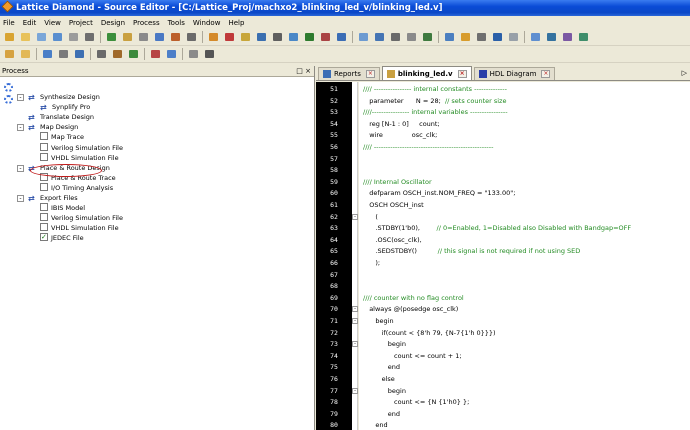 Image resolution: width=690 pixels, height=430 pixels. What do you see at coordinates (146, 23) in the screenshot?
I see `menu-process: Process` at bounding box center [146, 23].